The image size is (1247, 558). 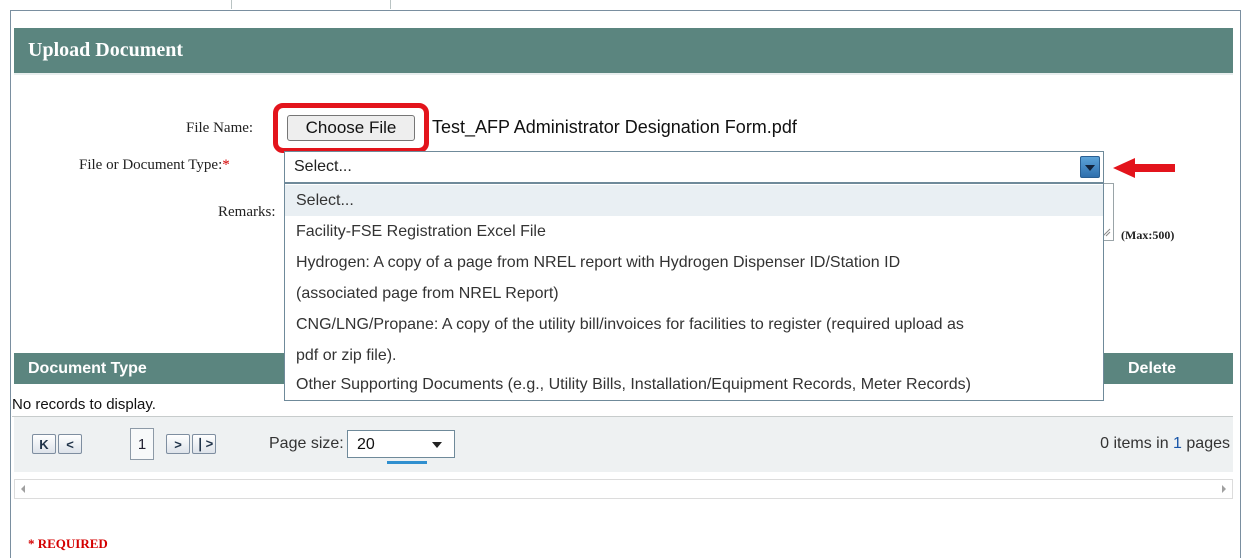 What do you see at coordinates (1144, 168) in the screenshot?
I see `red-arrow-icon` at bounding box center [1144, 168].